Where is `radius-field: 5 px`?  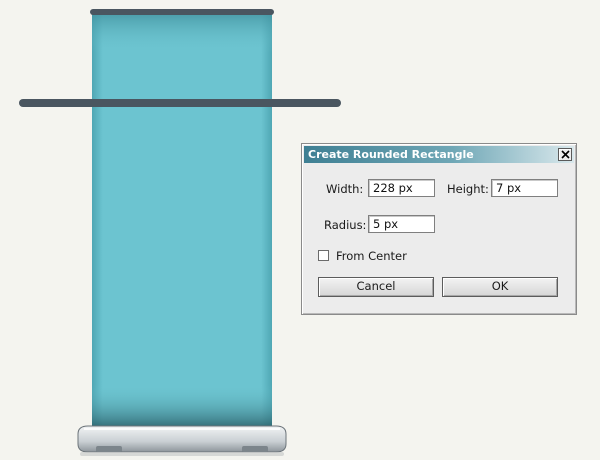
radius-field: 5 px is located at coordinates (401, 224).